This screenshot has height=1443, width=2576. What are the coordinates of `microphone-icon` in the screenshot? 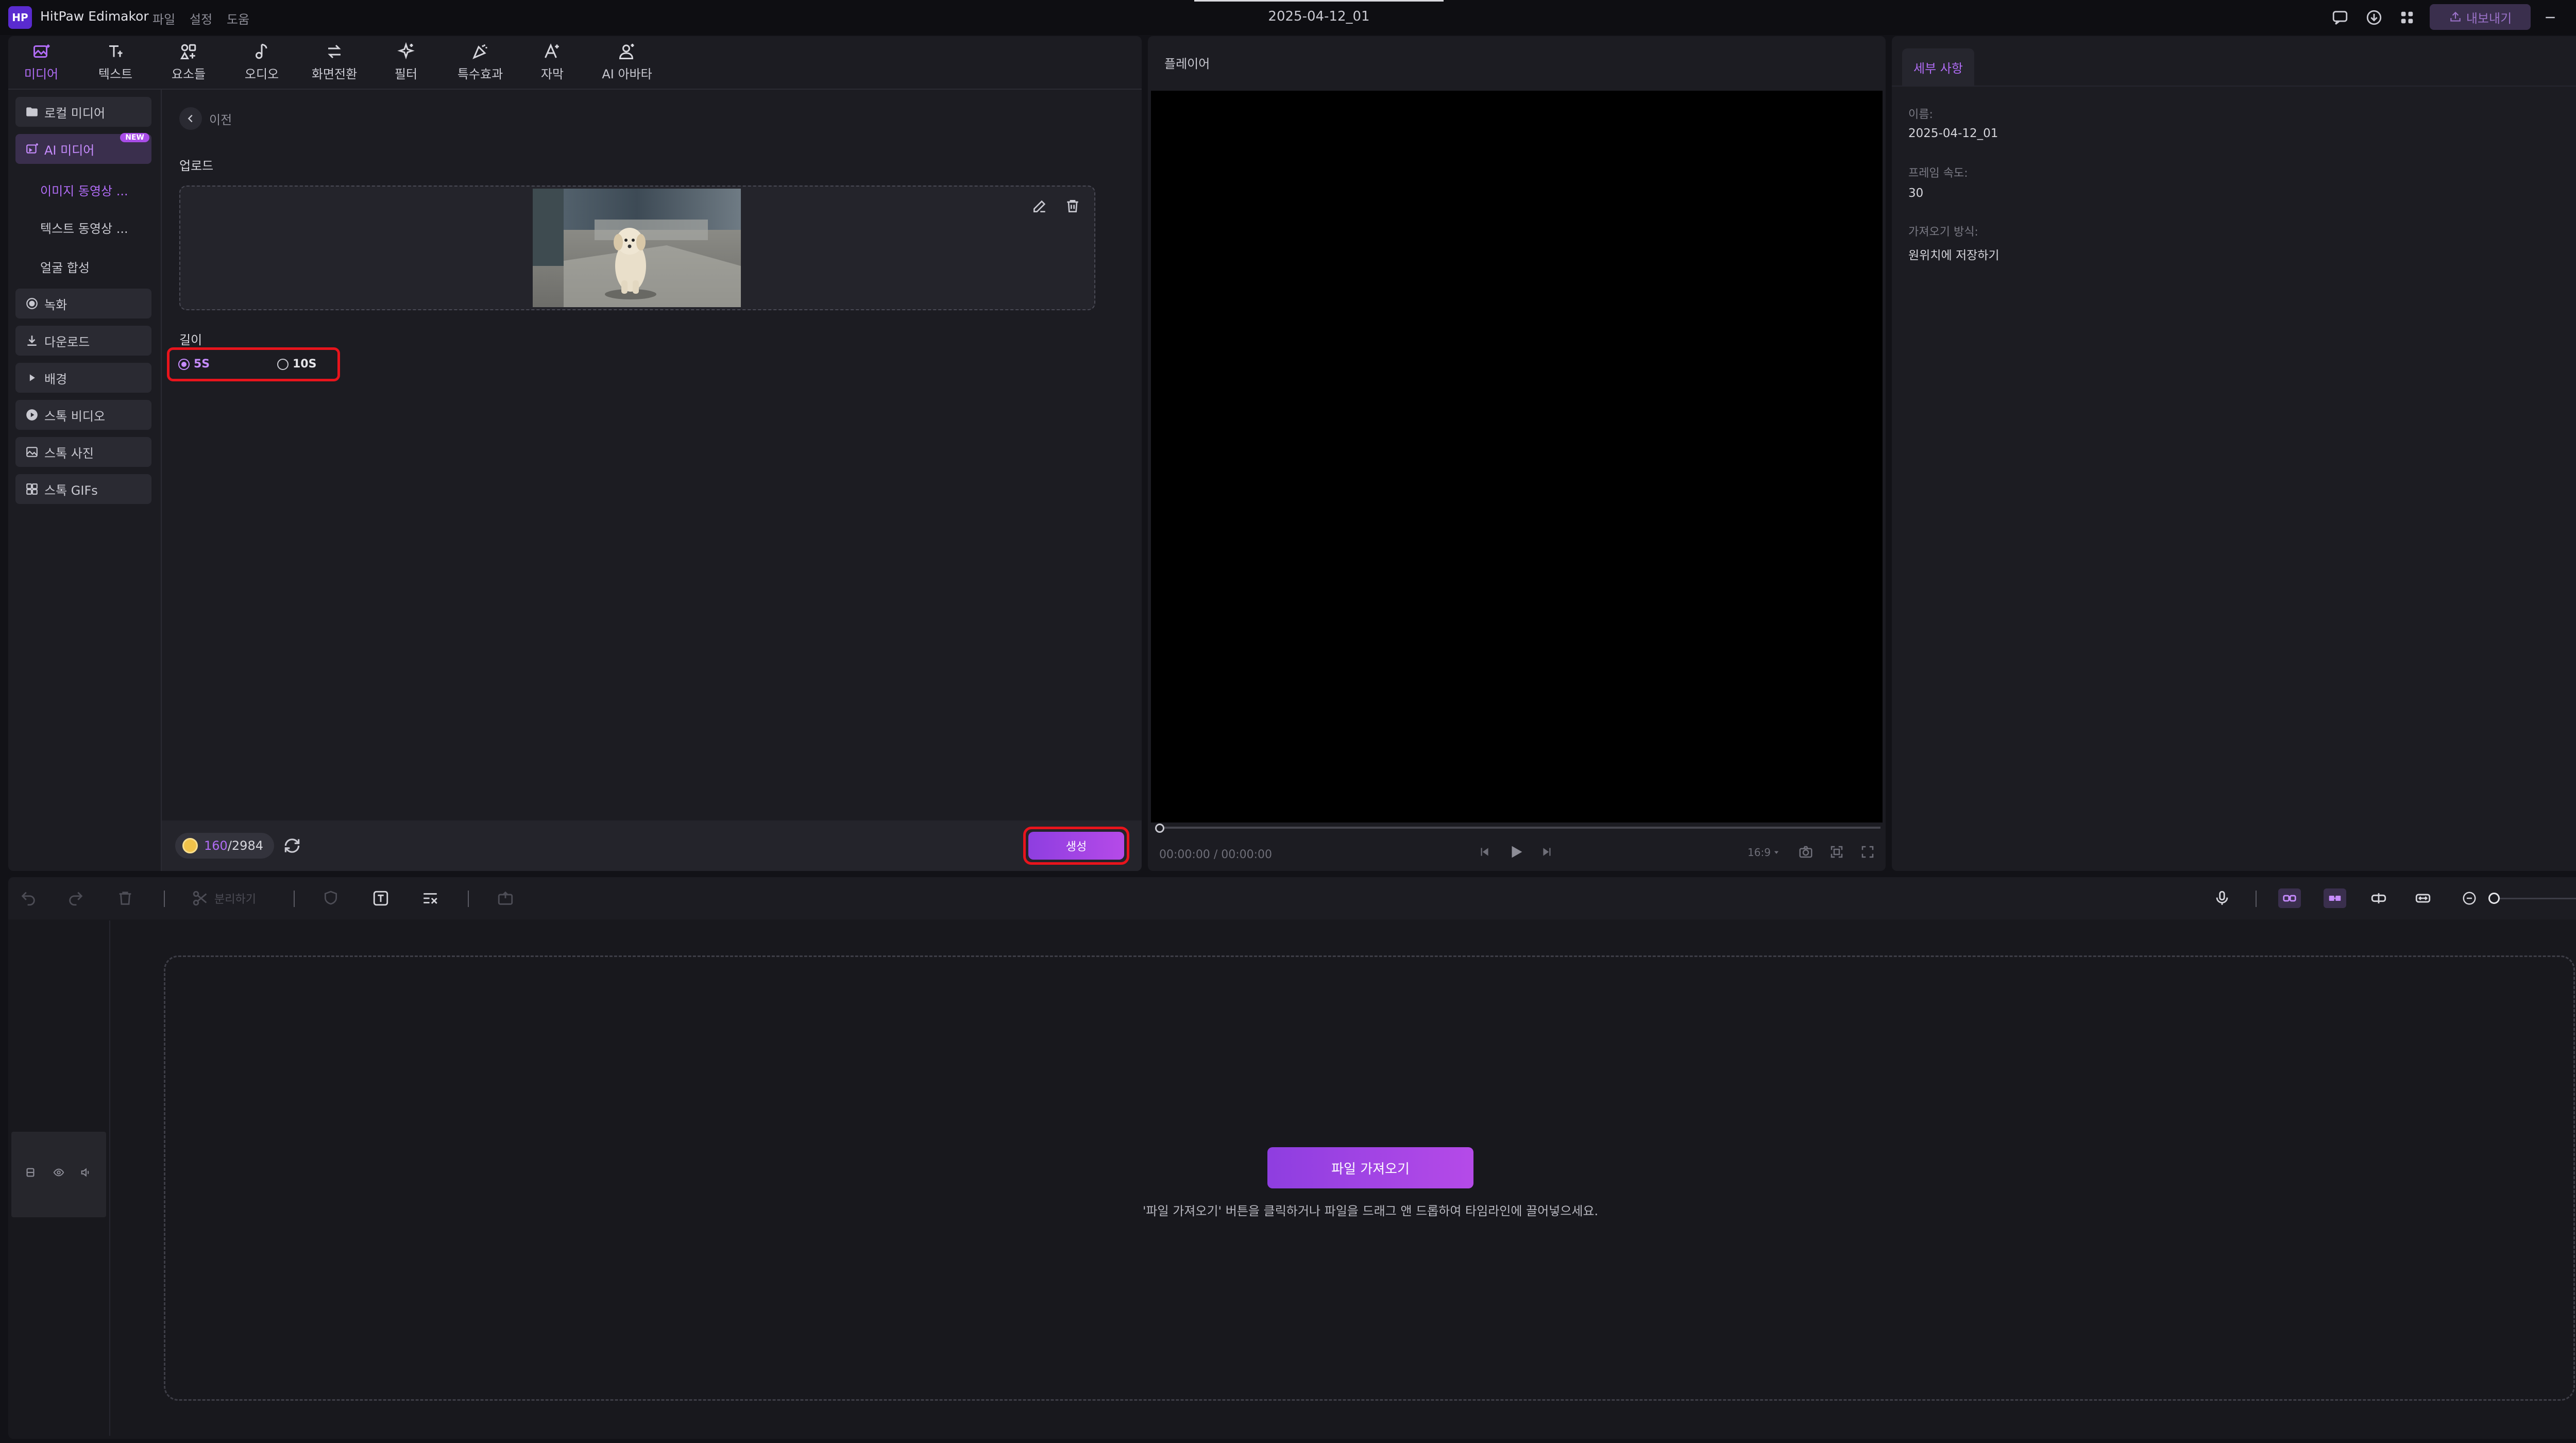 It's located at (2222, 898).